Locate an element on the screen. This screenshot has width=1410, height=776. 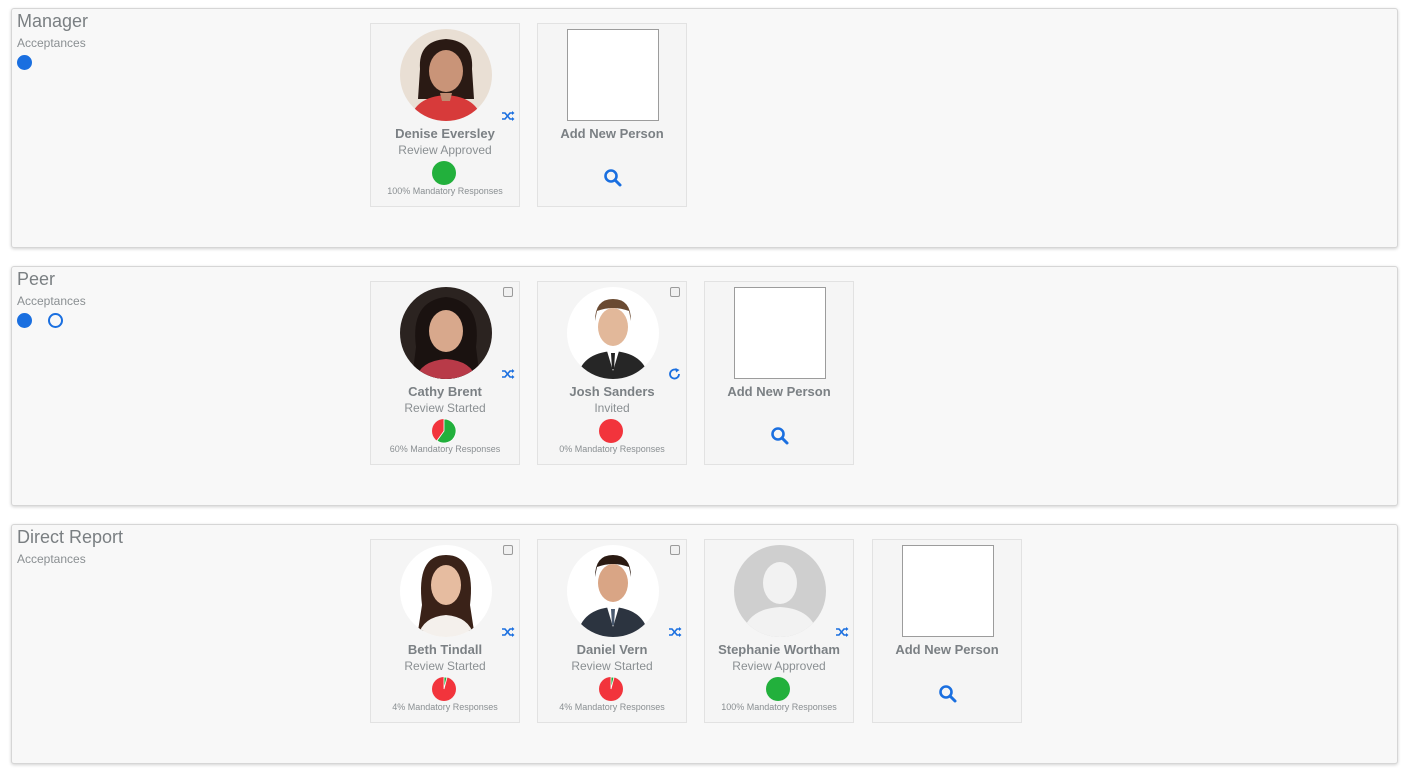
avatar-placeholder is located at coordinates (780, 591).